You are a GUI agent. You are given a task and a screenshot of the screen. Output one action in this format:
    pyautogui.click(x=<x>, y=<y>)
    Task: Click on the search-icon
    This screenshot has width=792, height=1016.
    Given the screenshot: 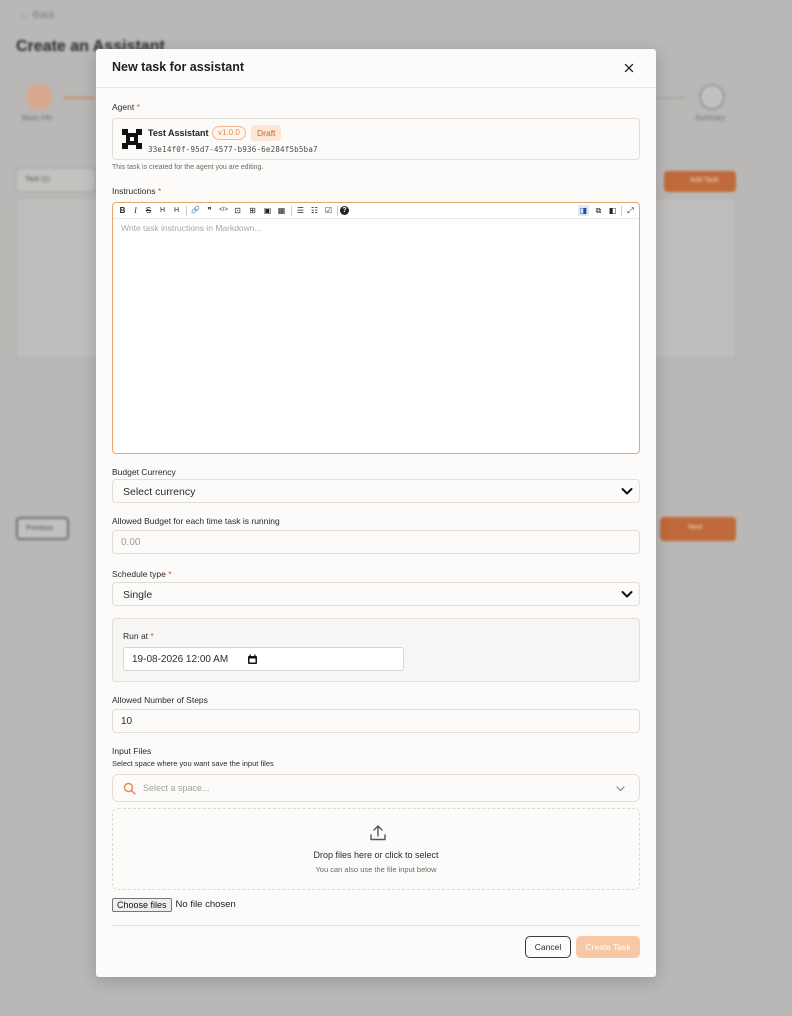 What is the action you would take?
    pyautogui.click(x=129, y=788)
    